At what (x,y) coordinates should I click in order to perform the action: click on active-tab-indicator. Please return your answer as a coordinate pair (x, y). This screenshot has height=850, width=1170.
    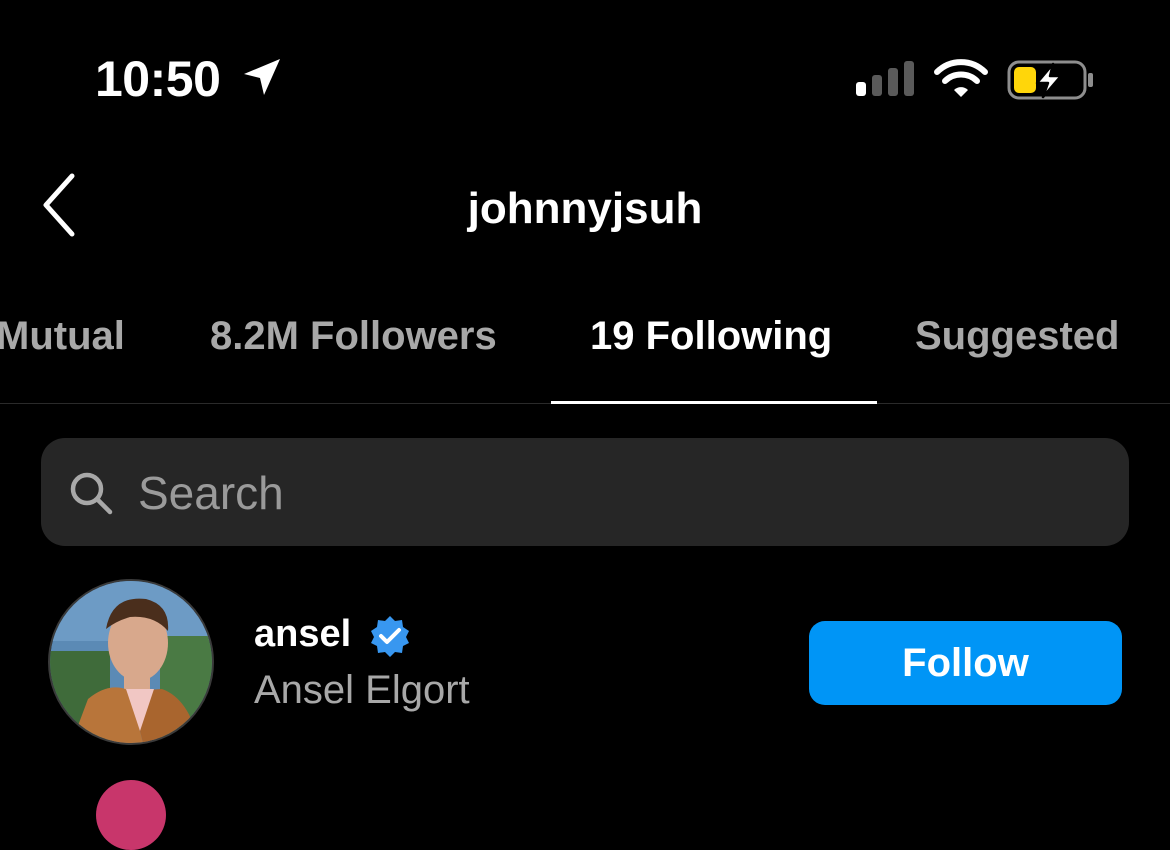
    Looking at the image, I should click on (714, 402).